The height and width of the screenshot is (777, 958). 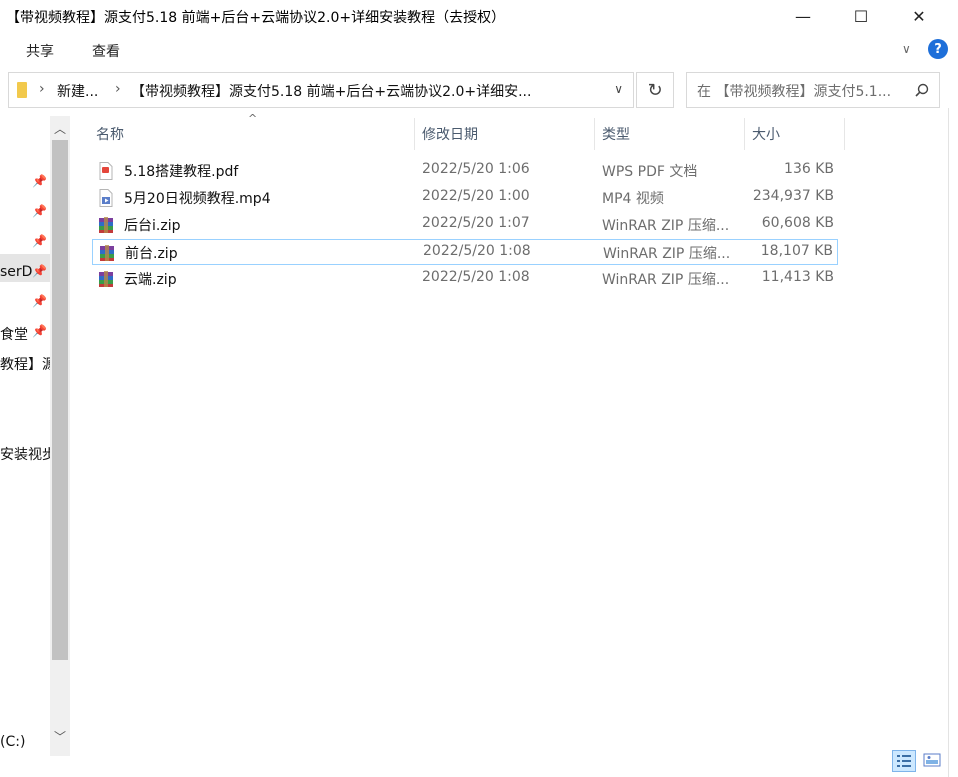 What do you see at coordinates (906, 49) in the screenshot?
I see `ribbon-expand-icon: ∨` at bounding box center [906, 49].